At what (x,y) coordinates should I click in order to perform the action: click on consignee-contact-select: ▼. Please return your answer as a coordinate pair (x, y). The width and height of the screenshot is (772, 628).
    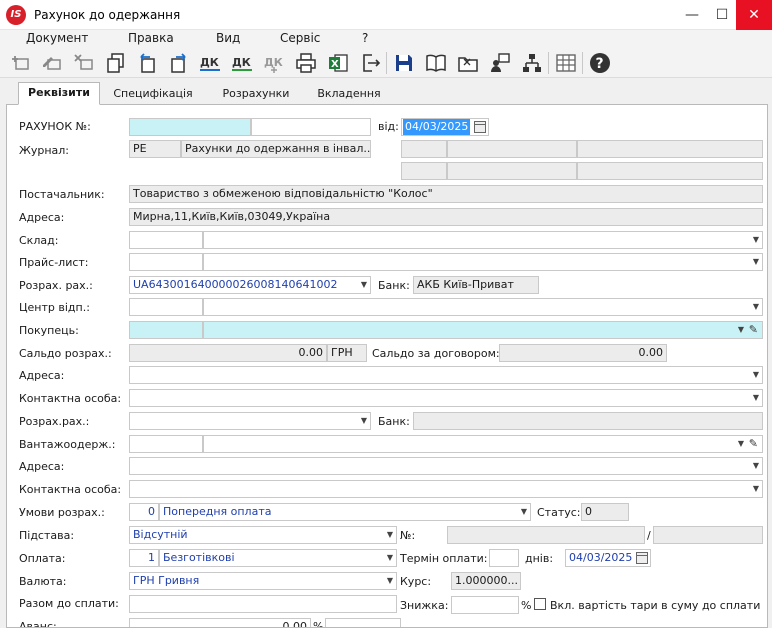
    Looking at the image, I should click on (446, 489).